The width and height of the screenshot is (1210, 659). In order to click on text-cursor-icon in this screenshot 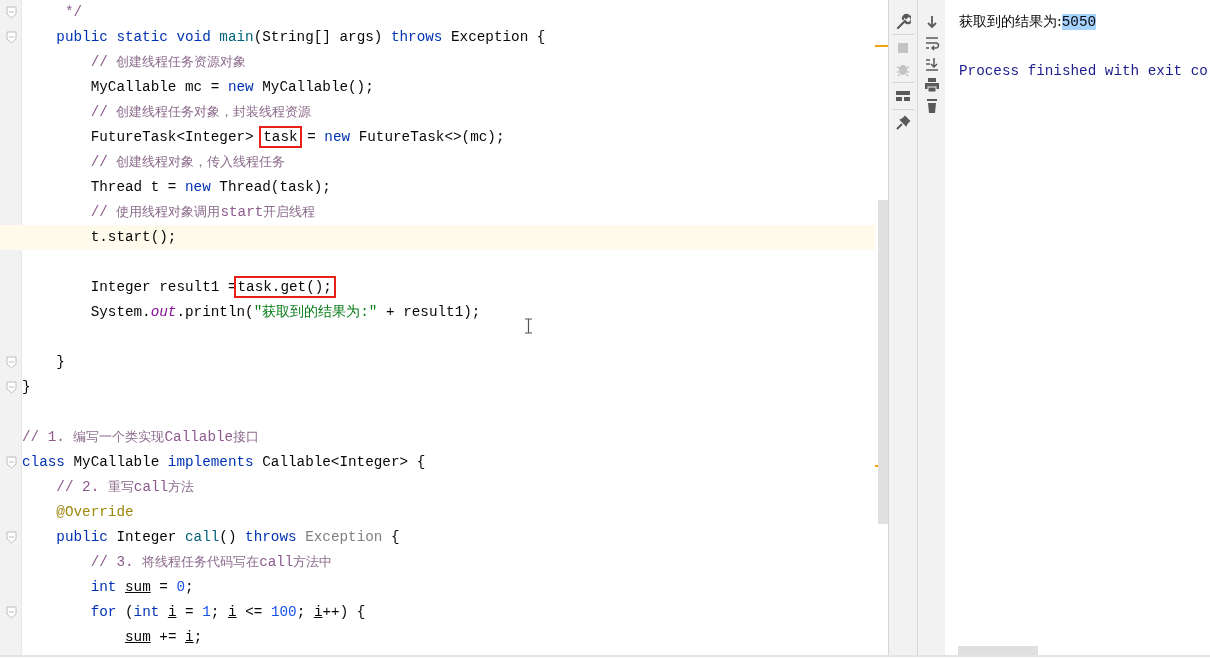, I will do `click(528, 325)`.